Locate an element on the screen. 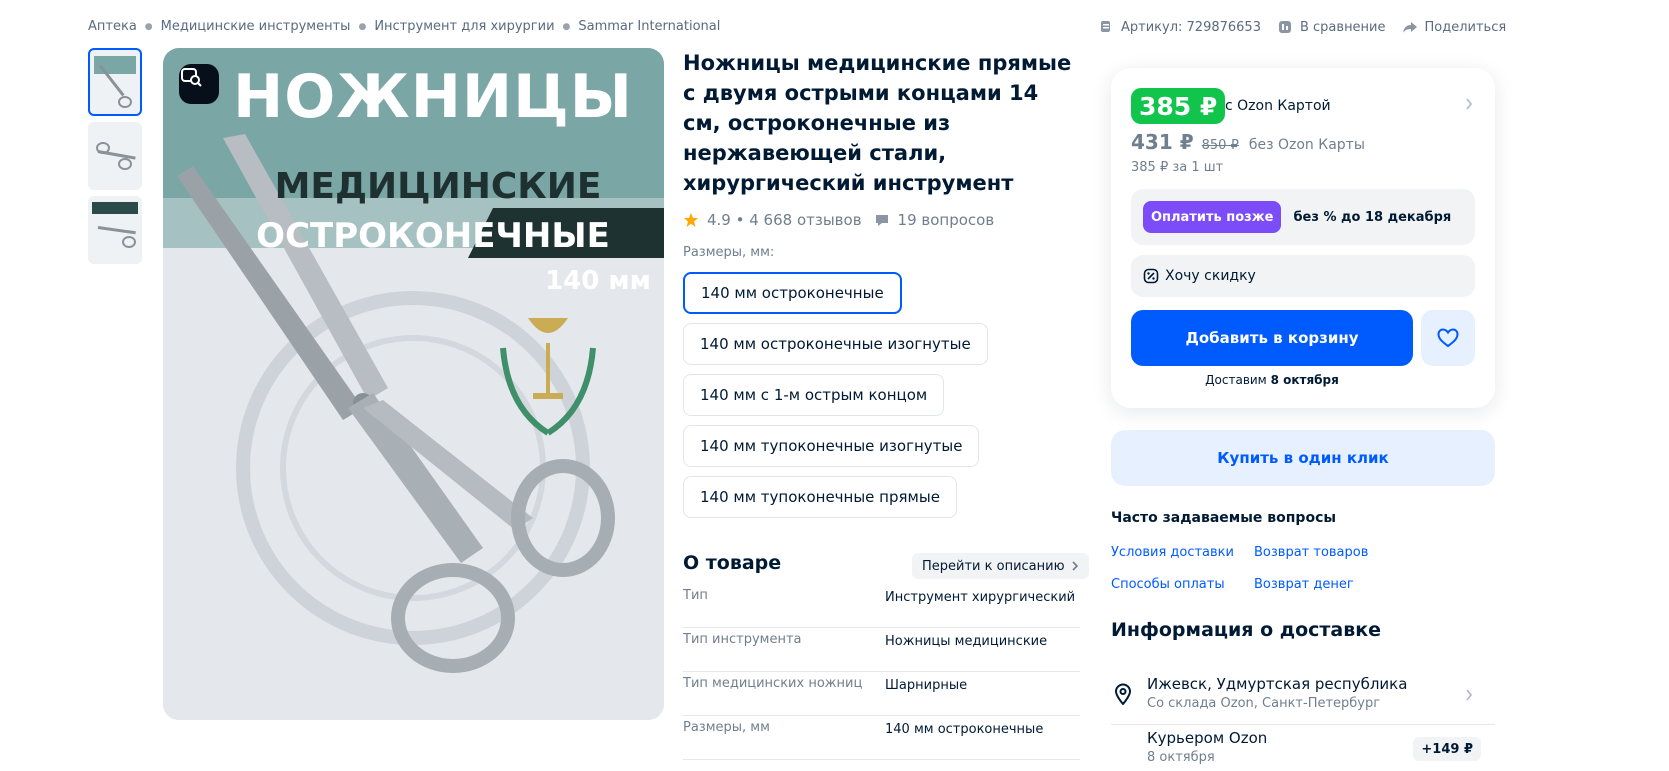 This screenshot has height=771, width=1669. pay-later-block: Оплатить позже без % до 18 декабря is located at coordinates (1303, 217).